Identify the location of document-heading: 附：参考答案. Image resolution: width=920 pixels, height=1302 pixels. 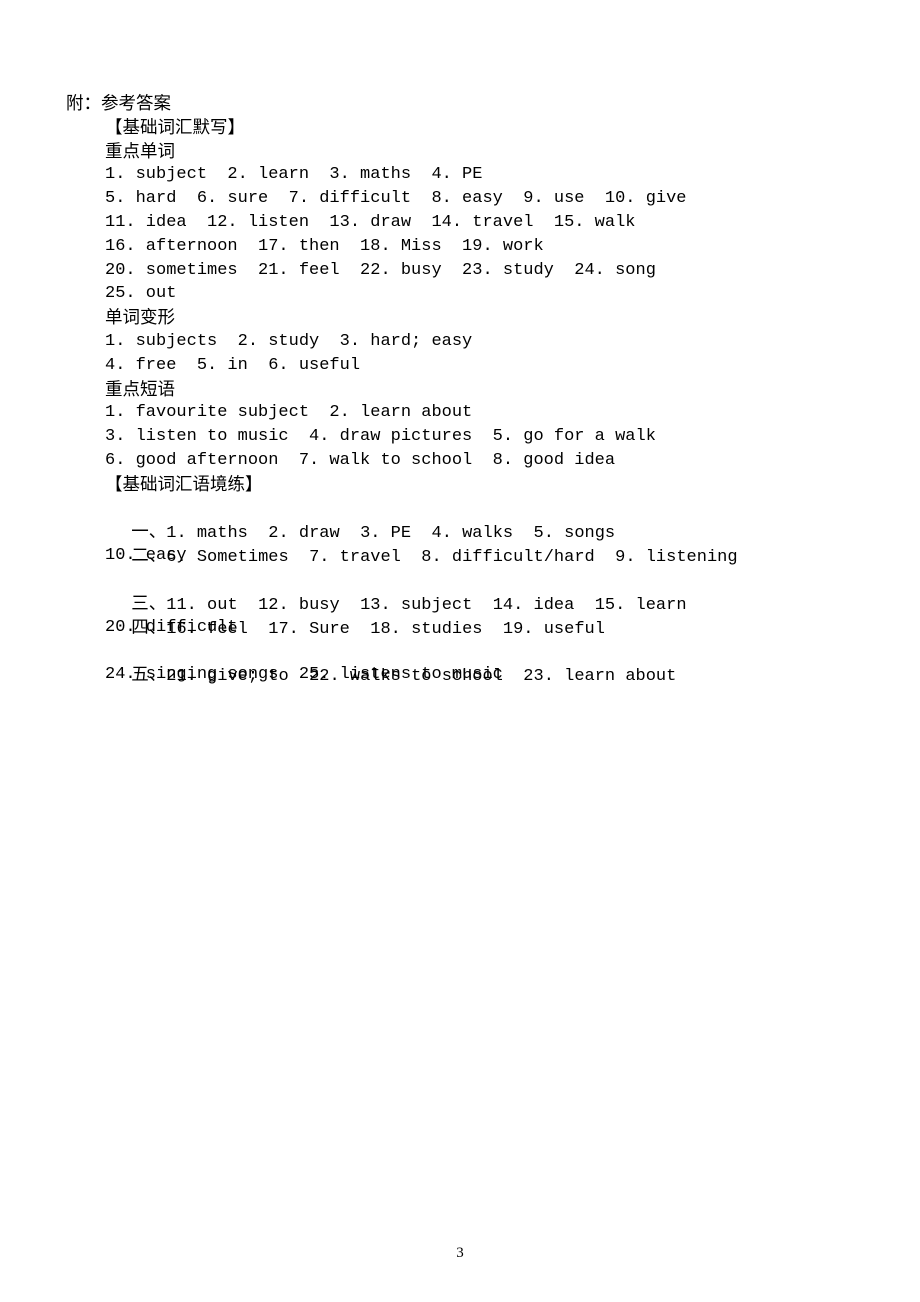
(118, 103).